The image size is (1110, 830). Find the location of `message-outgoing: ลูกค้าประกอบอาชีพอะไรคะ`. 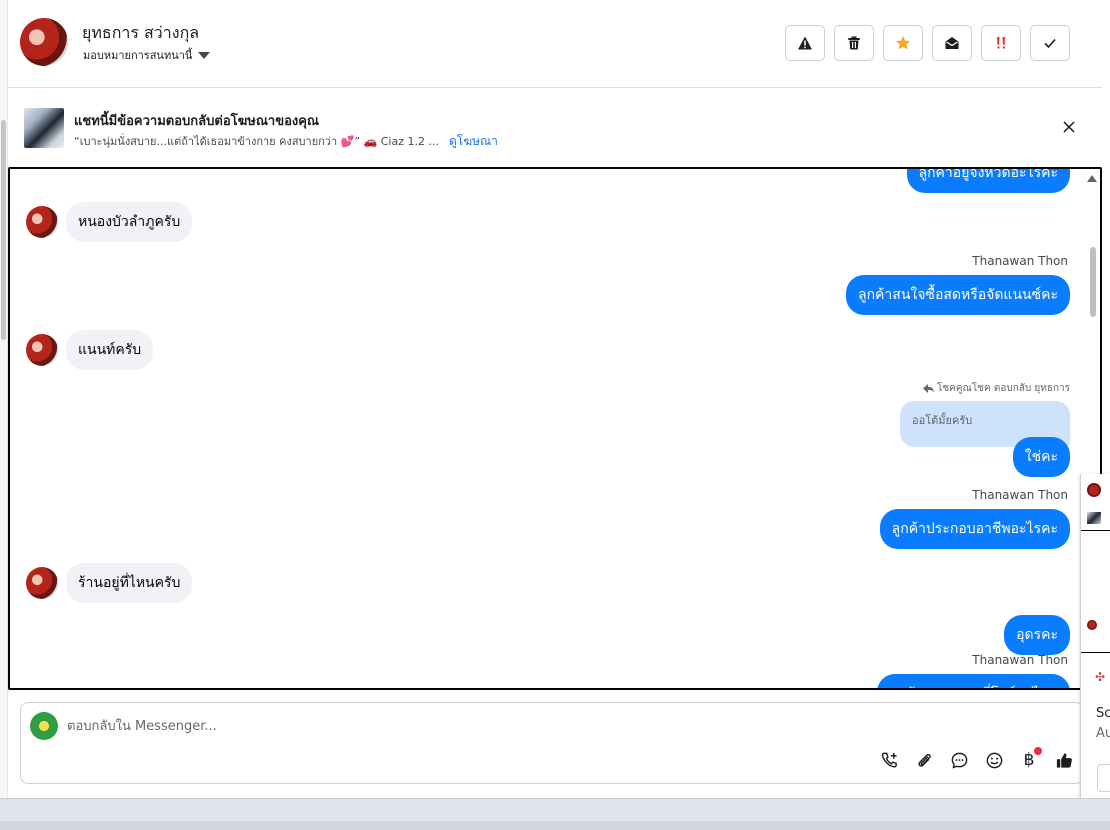

message-outgoing: ลูกค้าประกอบอาชีพอะไรคะ is located at coordinates (974, 529).